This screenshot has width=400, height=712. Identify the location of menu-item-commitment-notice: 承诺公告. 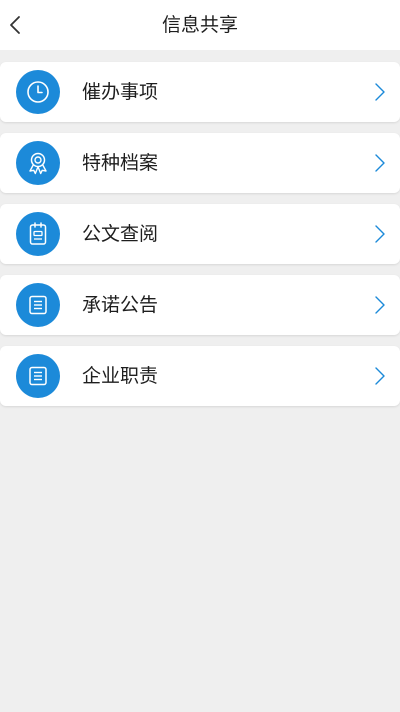
(200, 305).